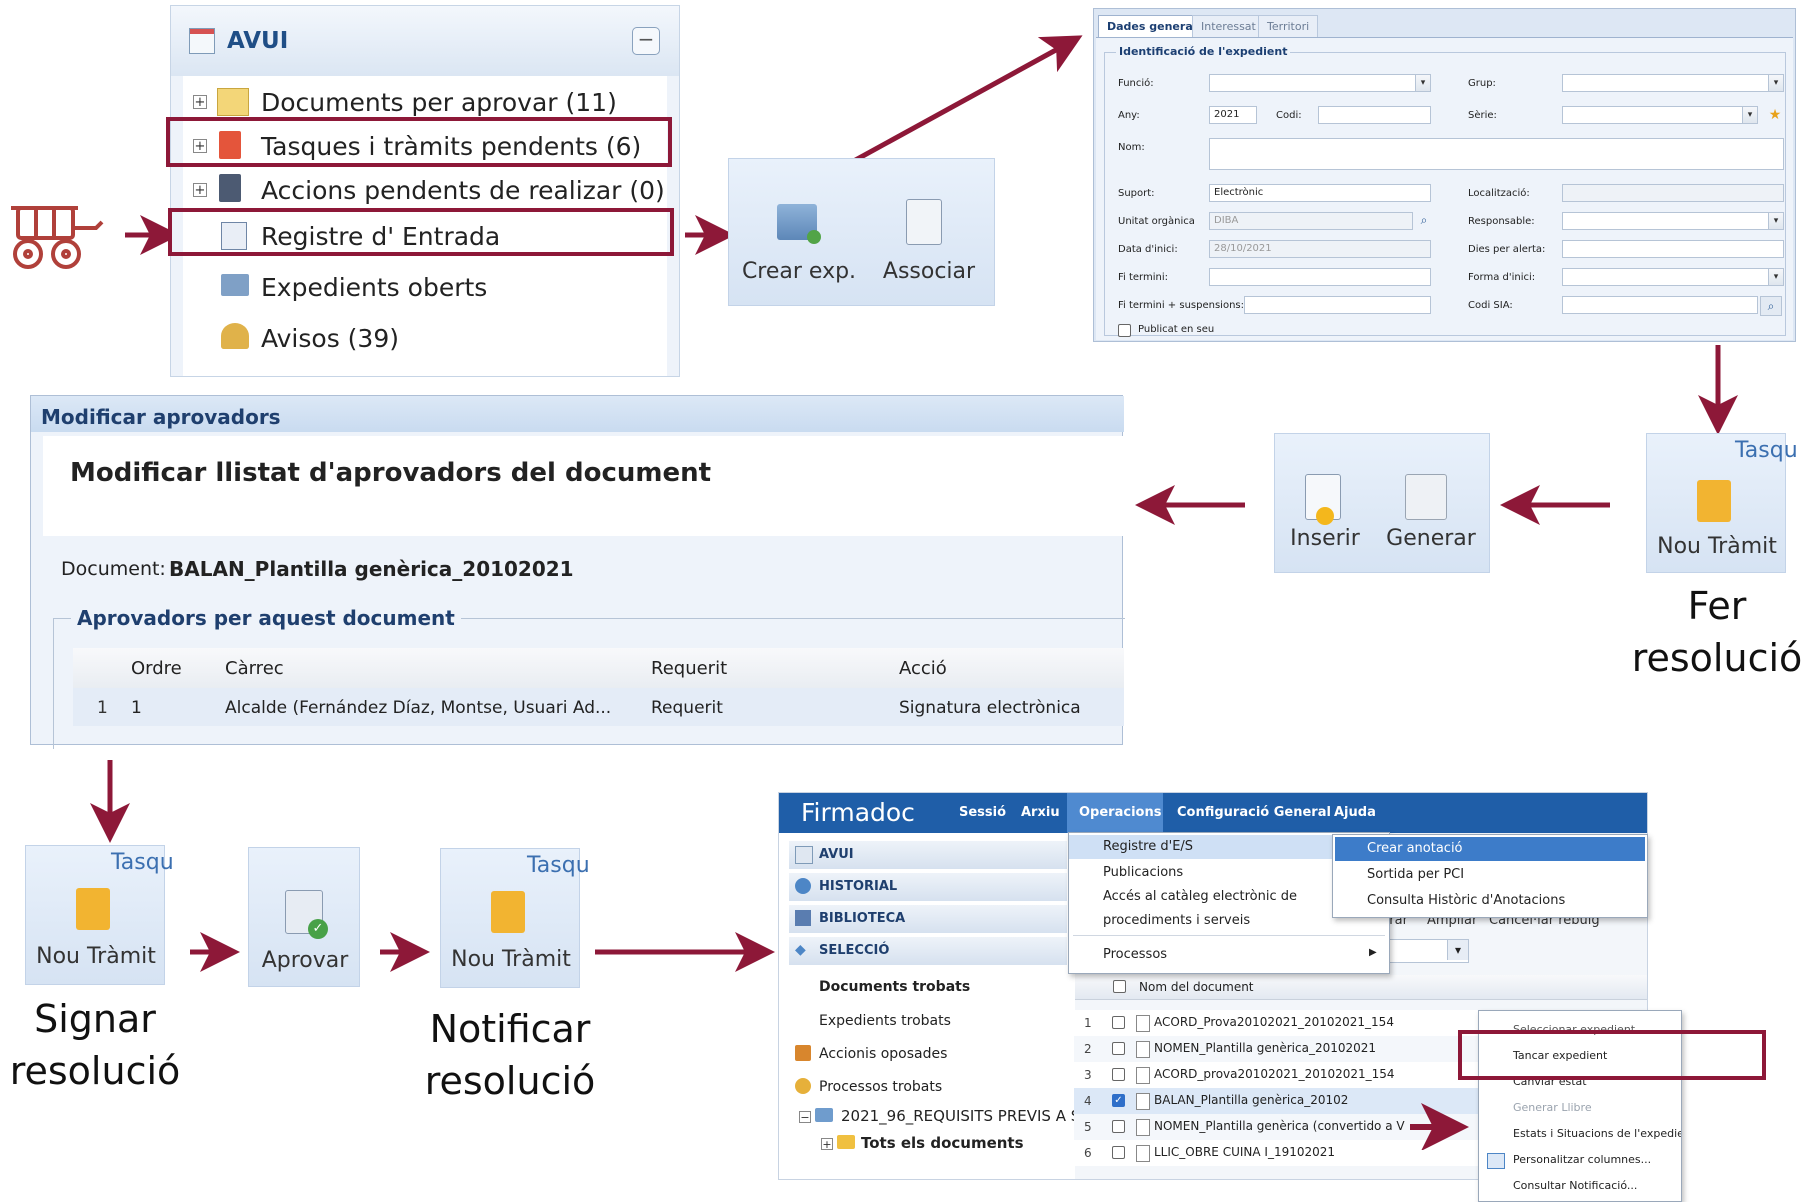  What do you see at coordinates (1143, 872) in the screenshot?
I see `menu-item-publicacions: Publicacions` at bounding box center [1143, 872].